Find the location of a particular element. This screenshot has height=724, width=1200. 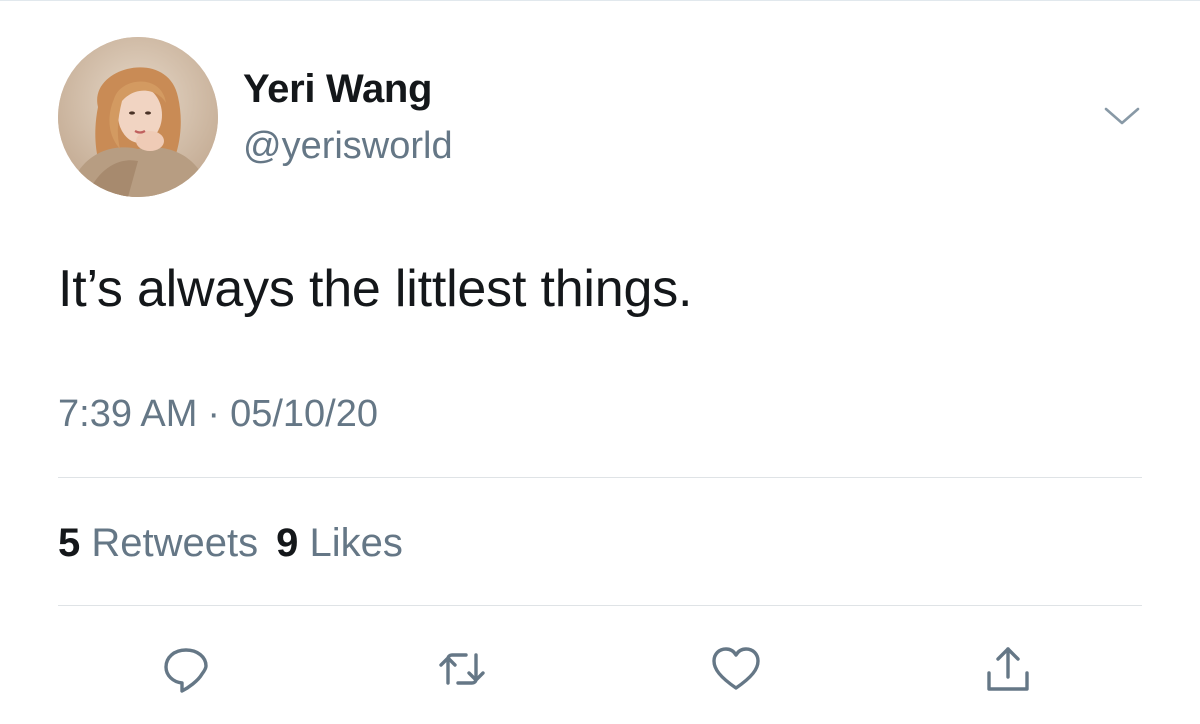

author-handle: @yerisworld is located at coordinates (348, 146).